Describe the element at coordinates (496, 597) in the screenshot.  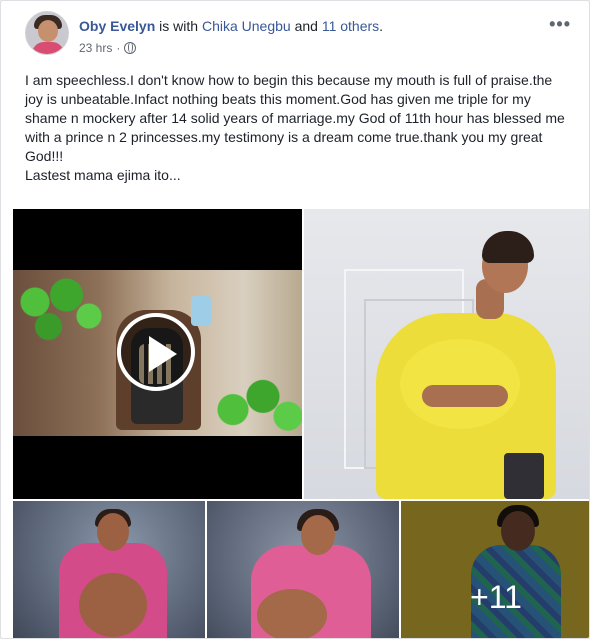
I see `more-photos-count: +11` at that location.